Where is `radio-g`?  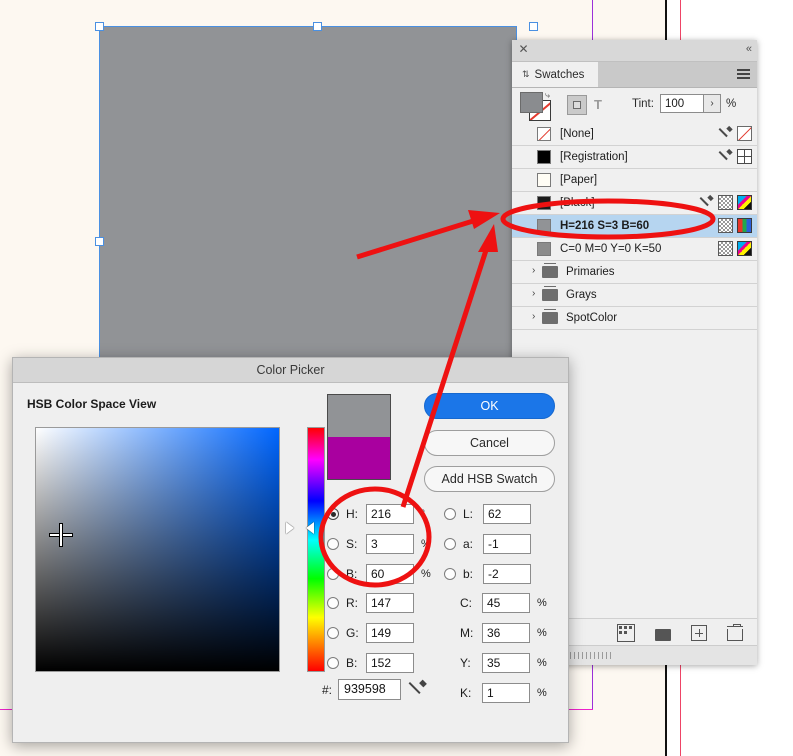
radio-g is located at coordinates (333, 633).